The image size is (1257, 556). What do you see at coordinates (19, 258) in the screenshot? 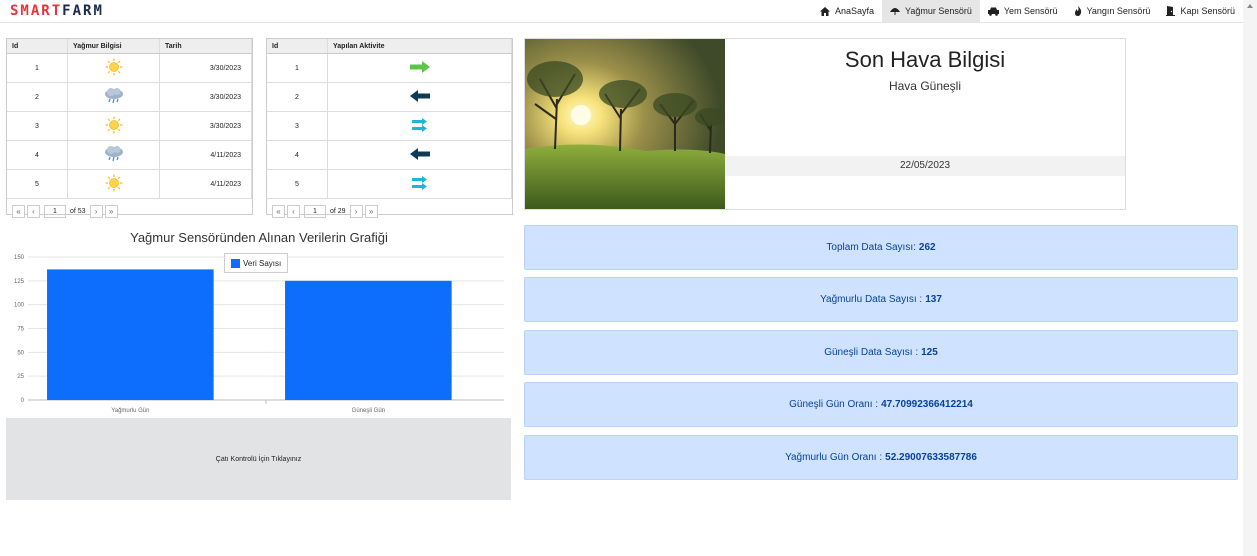
I see `y-tick-label: 150` at bounding box center [19, 258].